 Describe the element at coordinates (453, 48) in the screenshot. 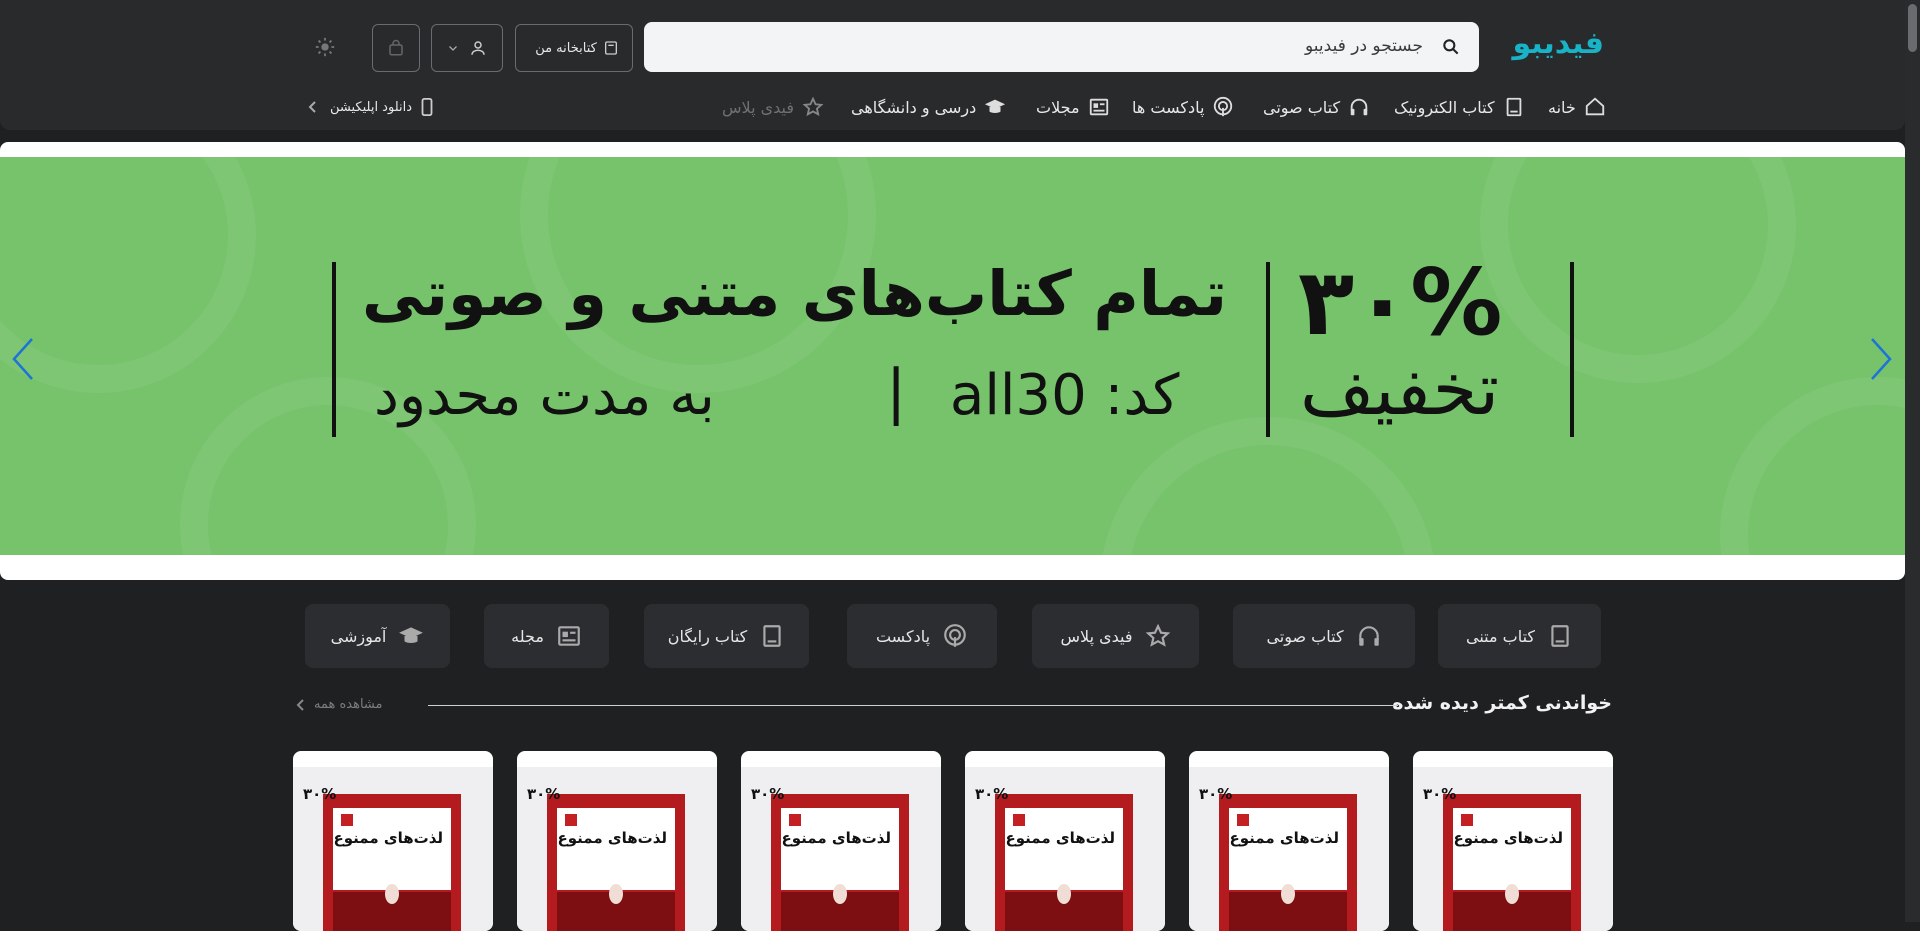

I see `chevron-down-icon` at that location.